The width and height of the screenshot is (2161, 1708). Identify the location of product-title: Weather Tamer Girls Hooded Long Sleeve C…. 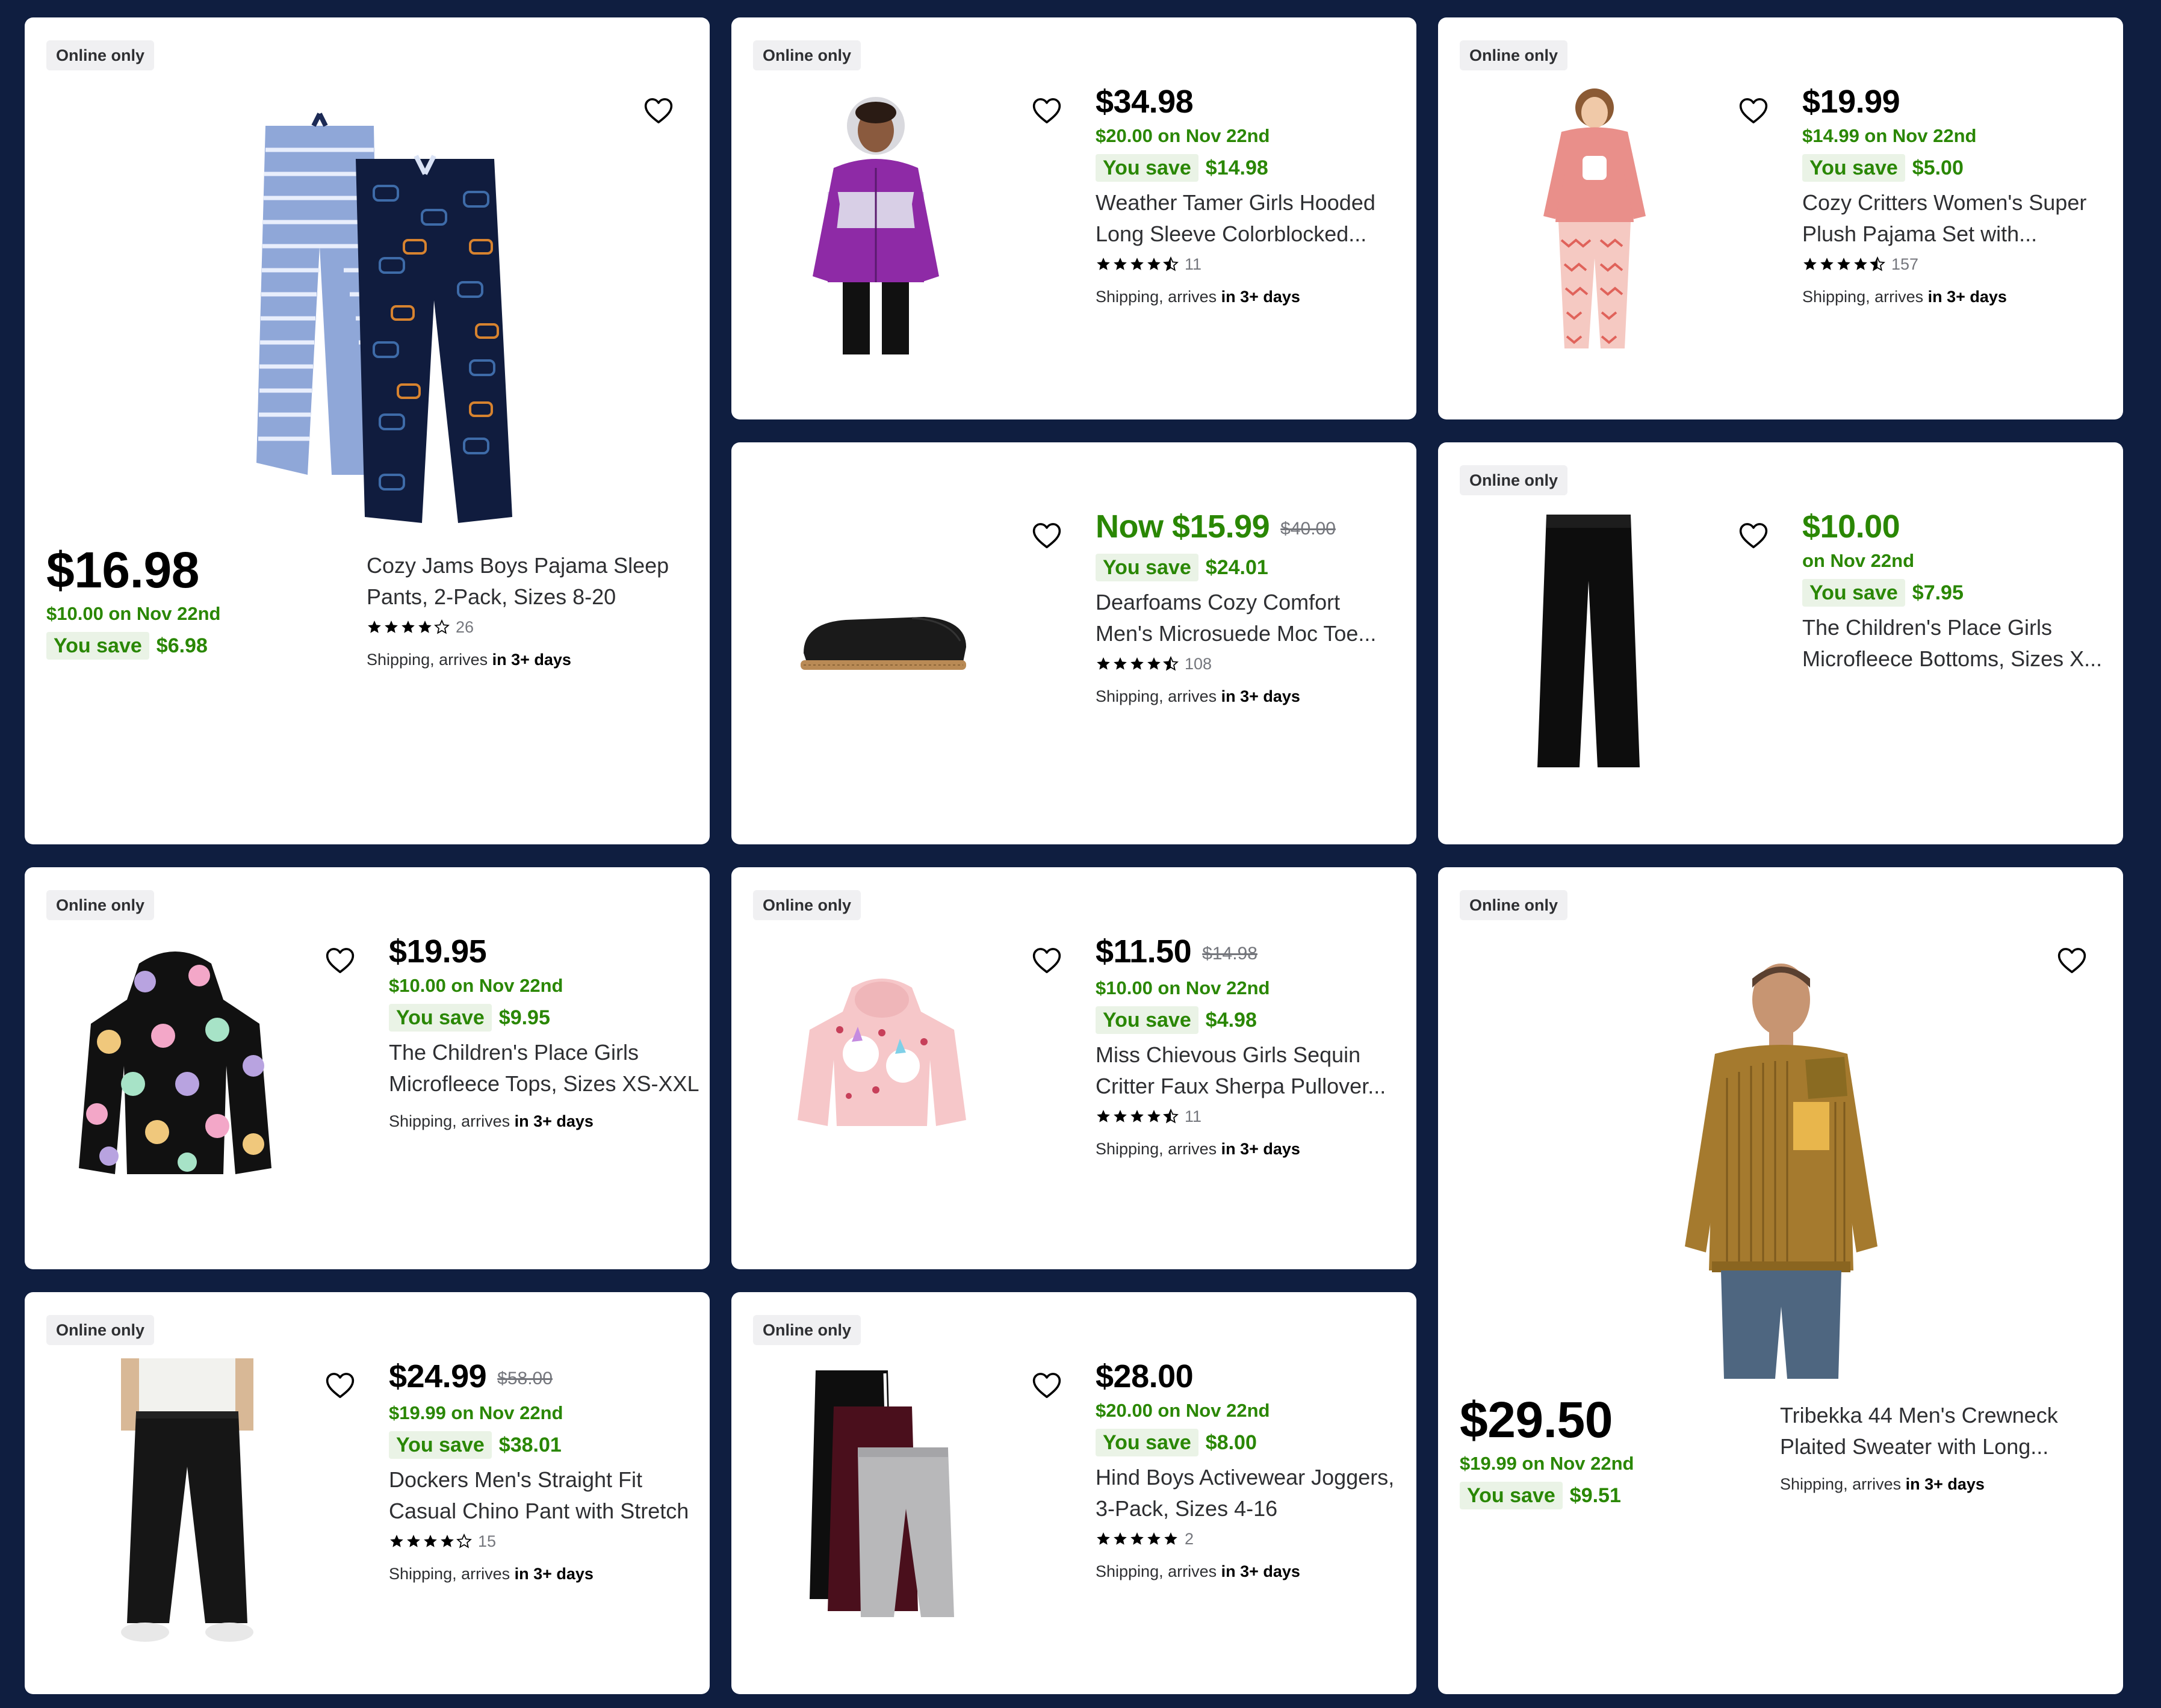
(1252, 218).